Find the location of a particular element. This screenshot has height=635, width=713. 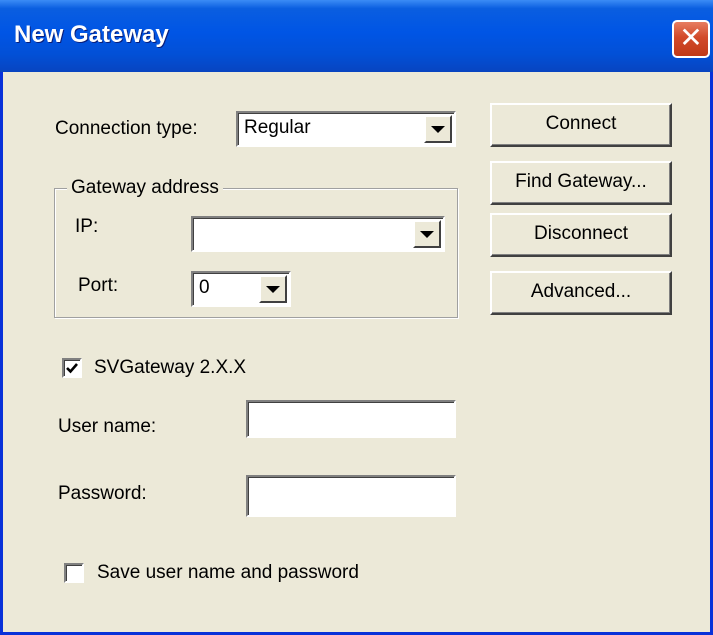

port-label: Port: is located at coordinates (98, 285).